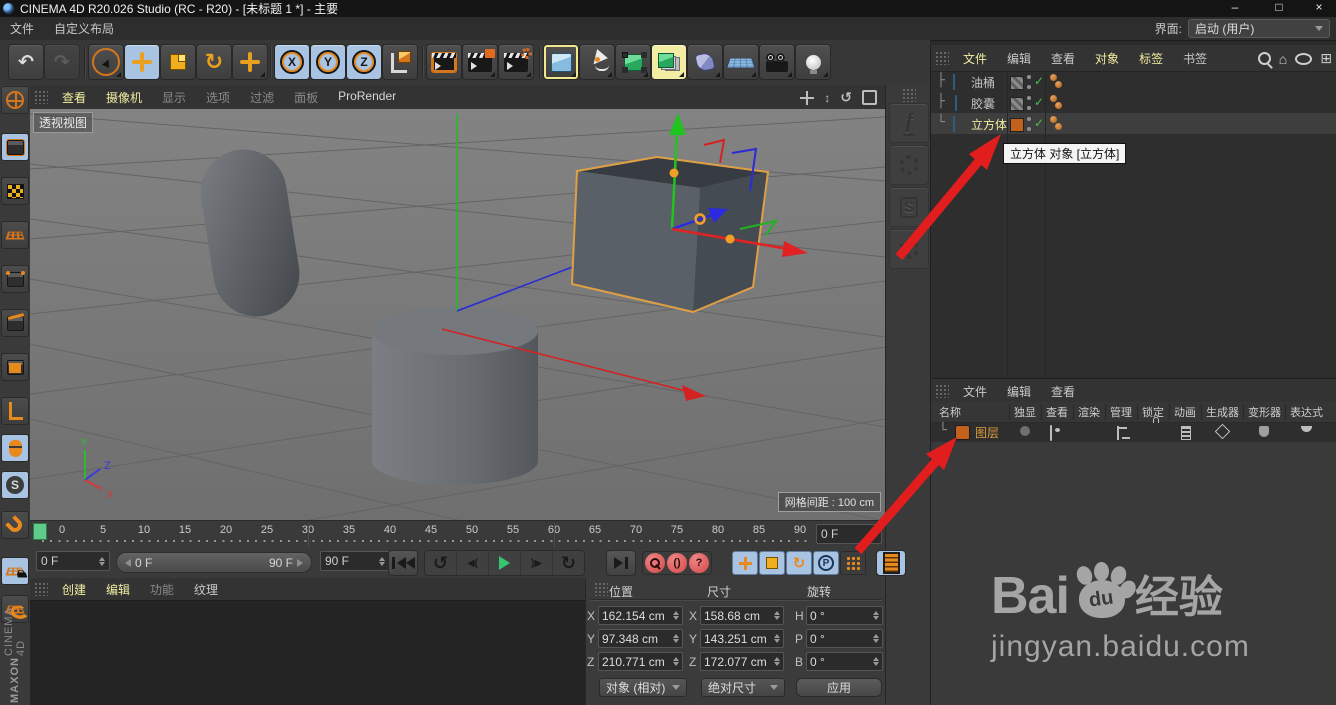 The image size is (1336, 705). I want to click on layer-manager-menu-0: 文件, so click(975, 391).